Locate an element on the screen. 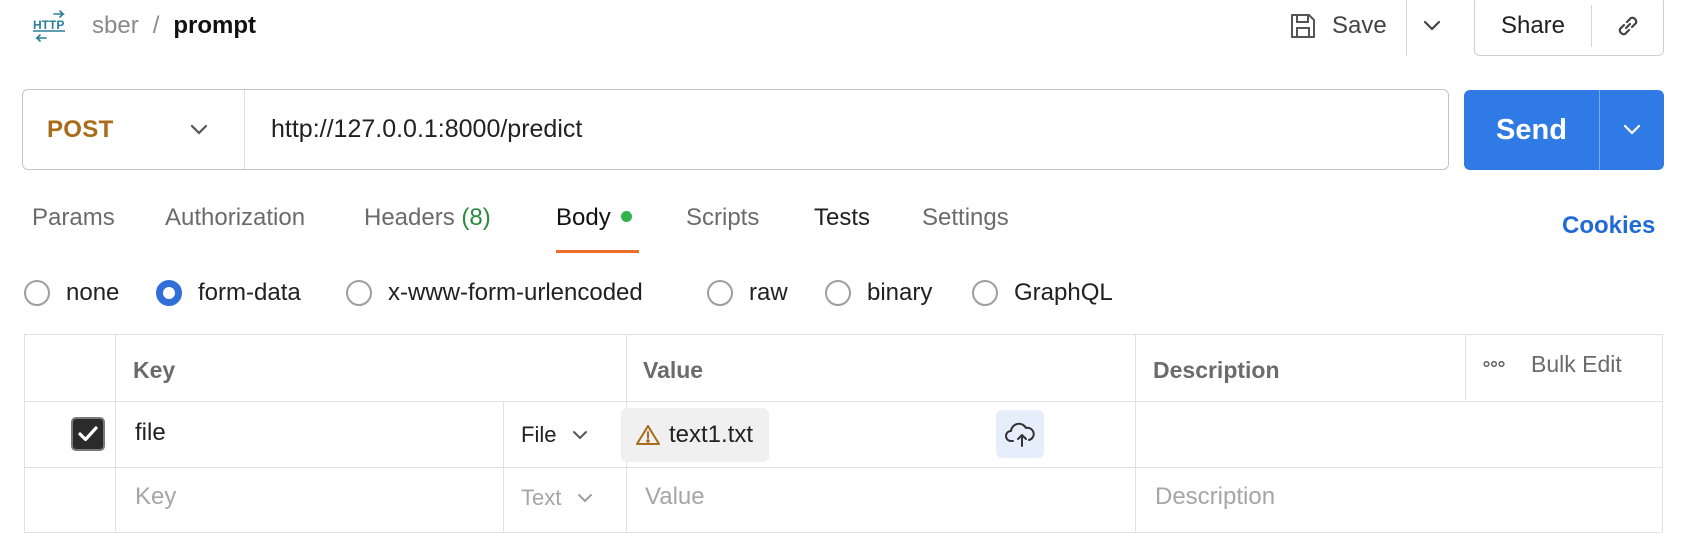 The height and width of the screenshot is (558, 1686). radio-binary-label: binary is located at coordinates (900, 292).